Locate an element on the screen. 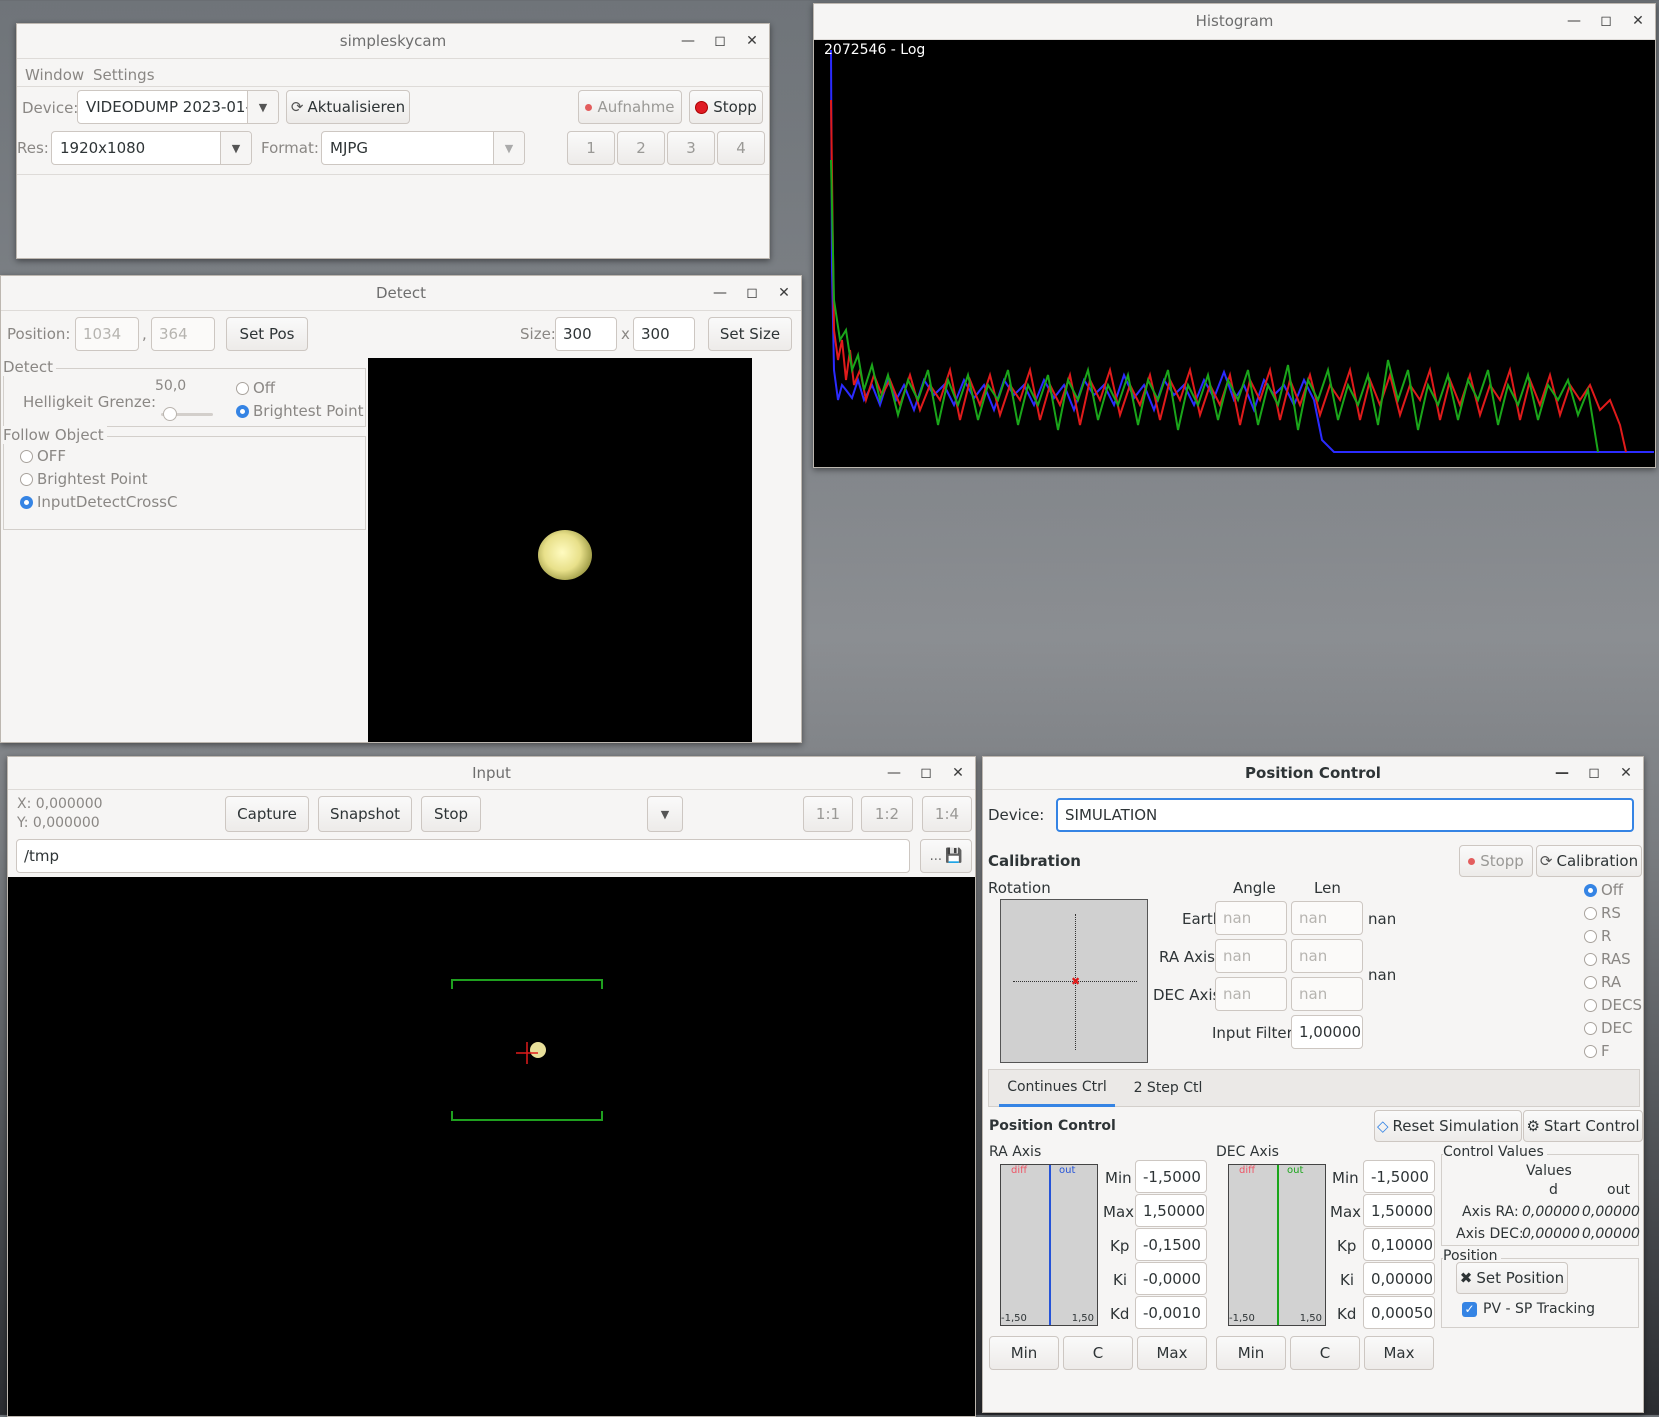 The image size is (1659, 1417). slot-1-button: 1 is located at coordinates (591, 148).